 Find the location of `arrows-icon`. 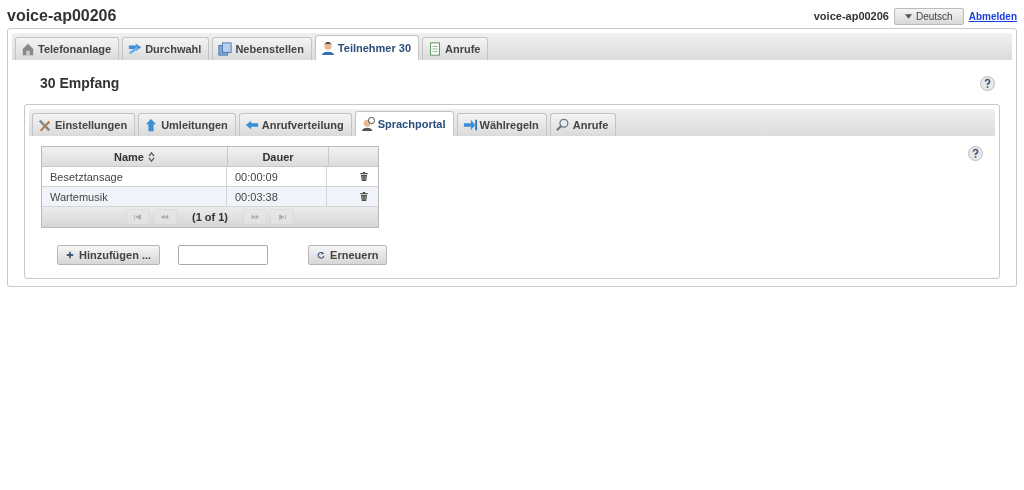

arrows-icon is located at coordinates (135, 49).